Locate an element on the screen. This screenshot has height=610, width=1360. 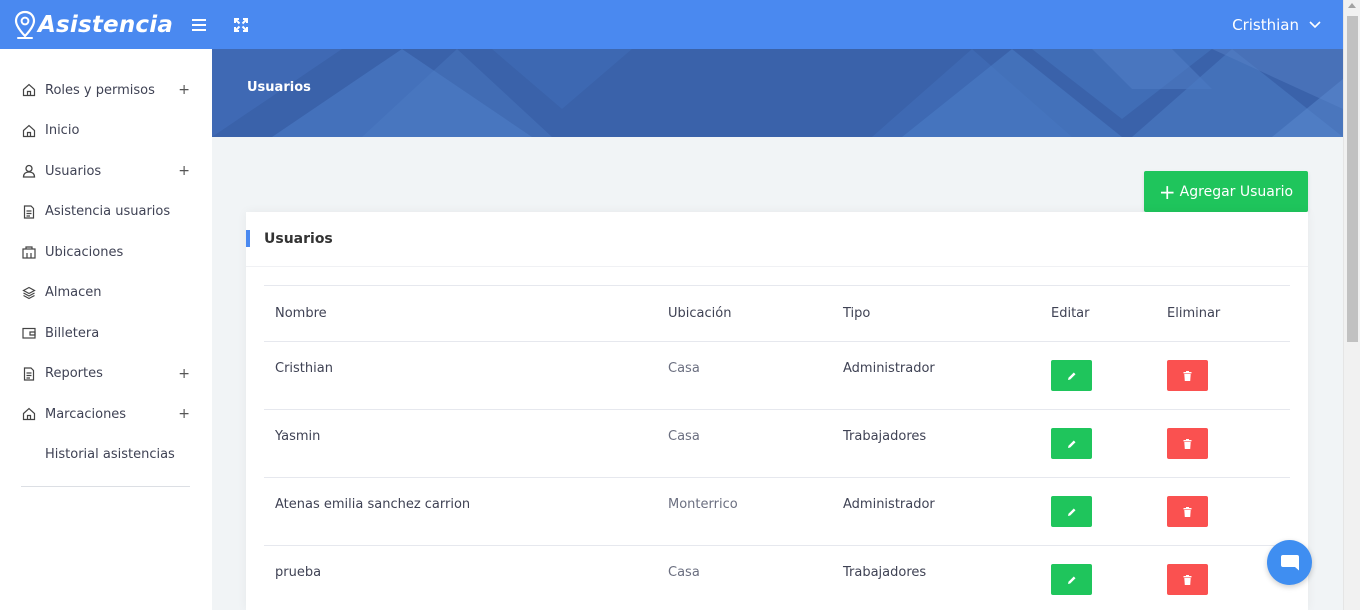
sidebar-item-asistencia-usuarios: Asistencia usuarios is located at coordinates (106, 212).